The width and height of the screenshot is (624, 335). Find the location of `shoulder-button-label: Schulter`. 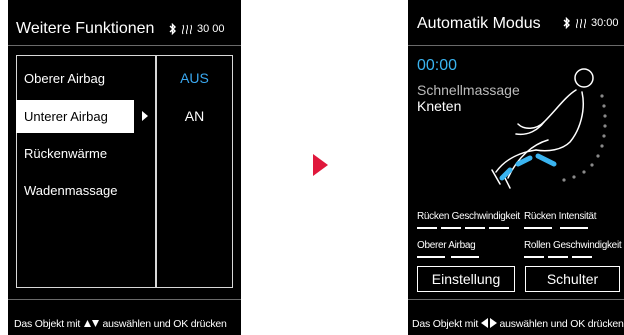

shoulder-button-label: Schulter is located at coordinates (572, 279).